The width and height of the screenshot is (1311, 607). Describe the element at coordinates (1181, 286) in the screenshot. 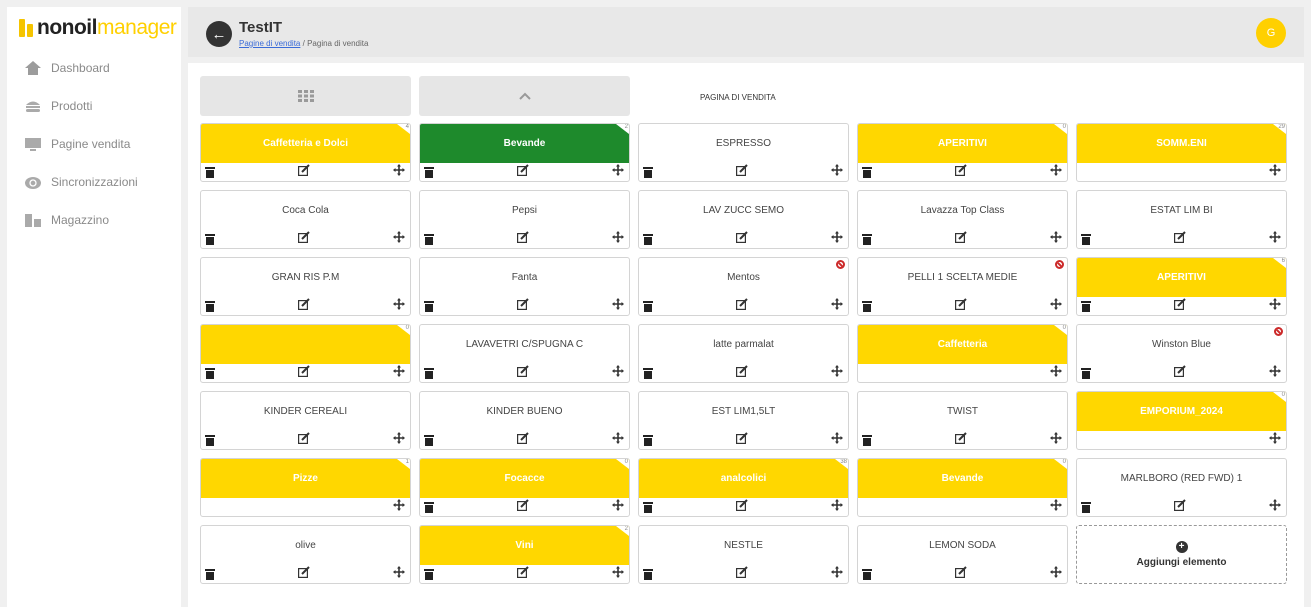

I see `sale-item-card: APERITIVI 6` at that location.